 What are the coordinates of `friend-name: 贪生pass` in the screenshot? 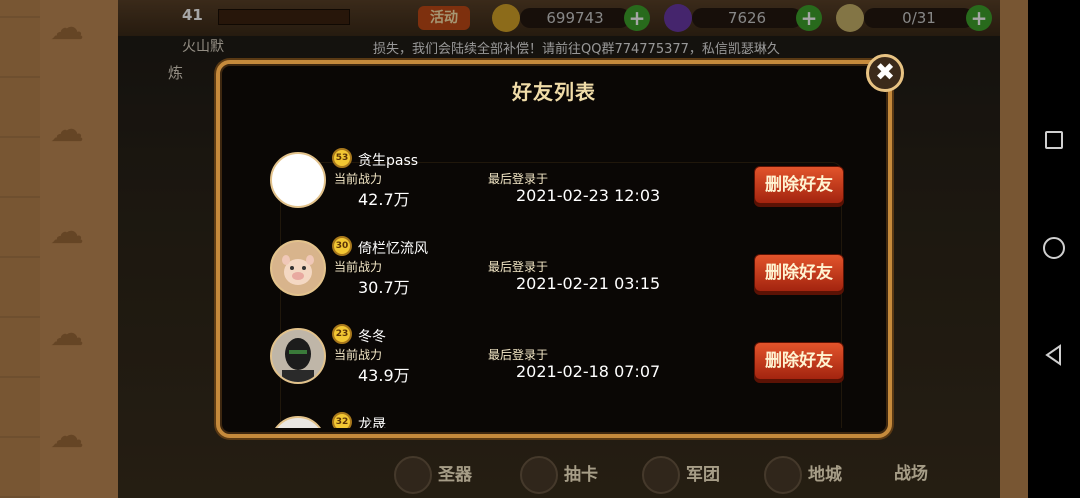 It's located at (388, 161).